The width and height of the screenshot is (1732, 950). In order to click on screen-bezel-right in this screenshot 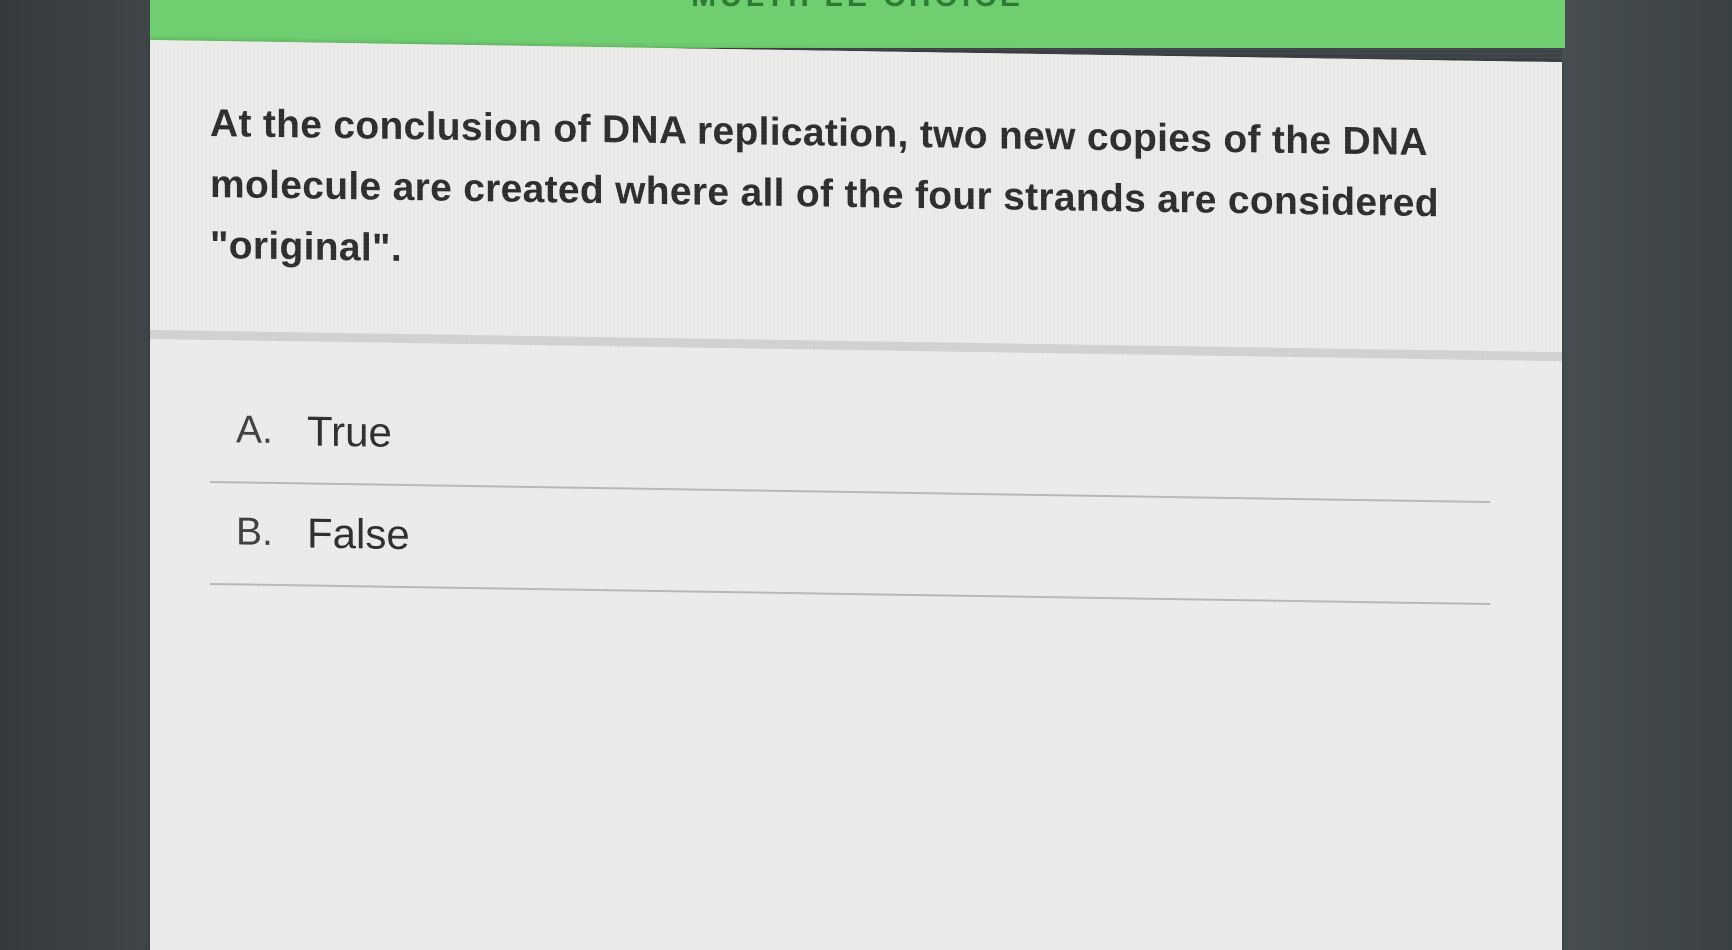, I will do `click(1647, 475)`.